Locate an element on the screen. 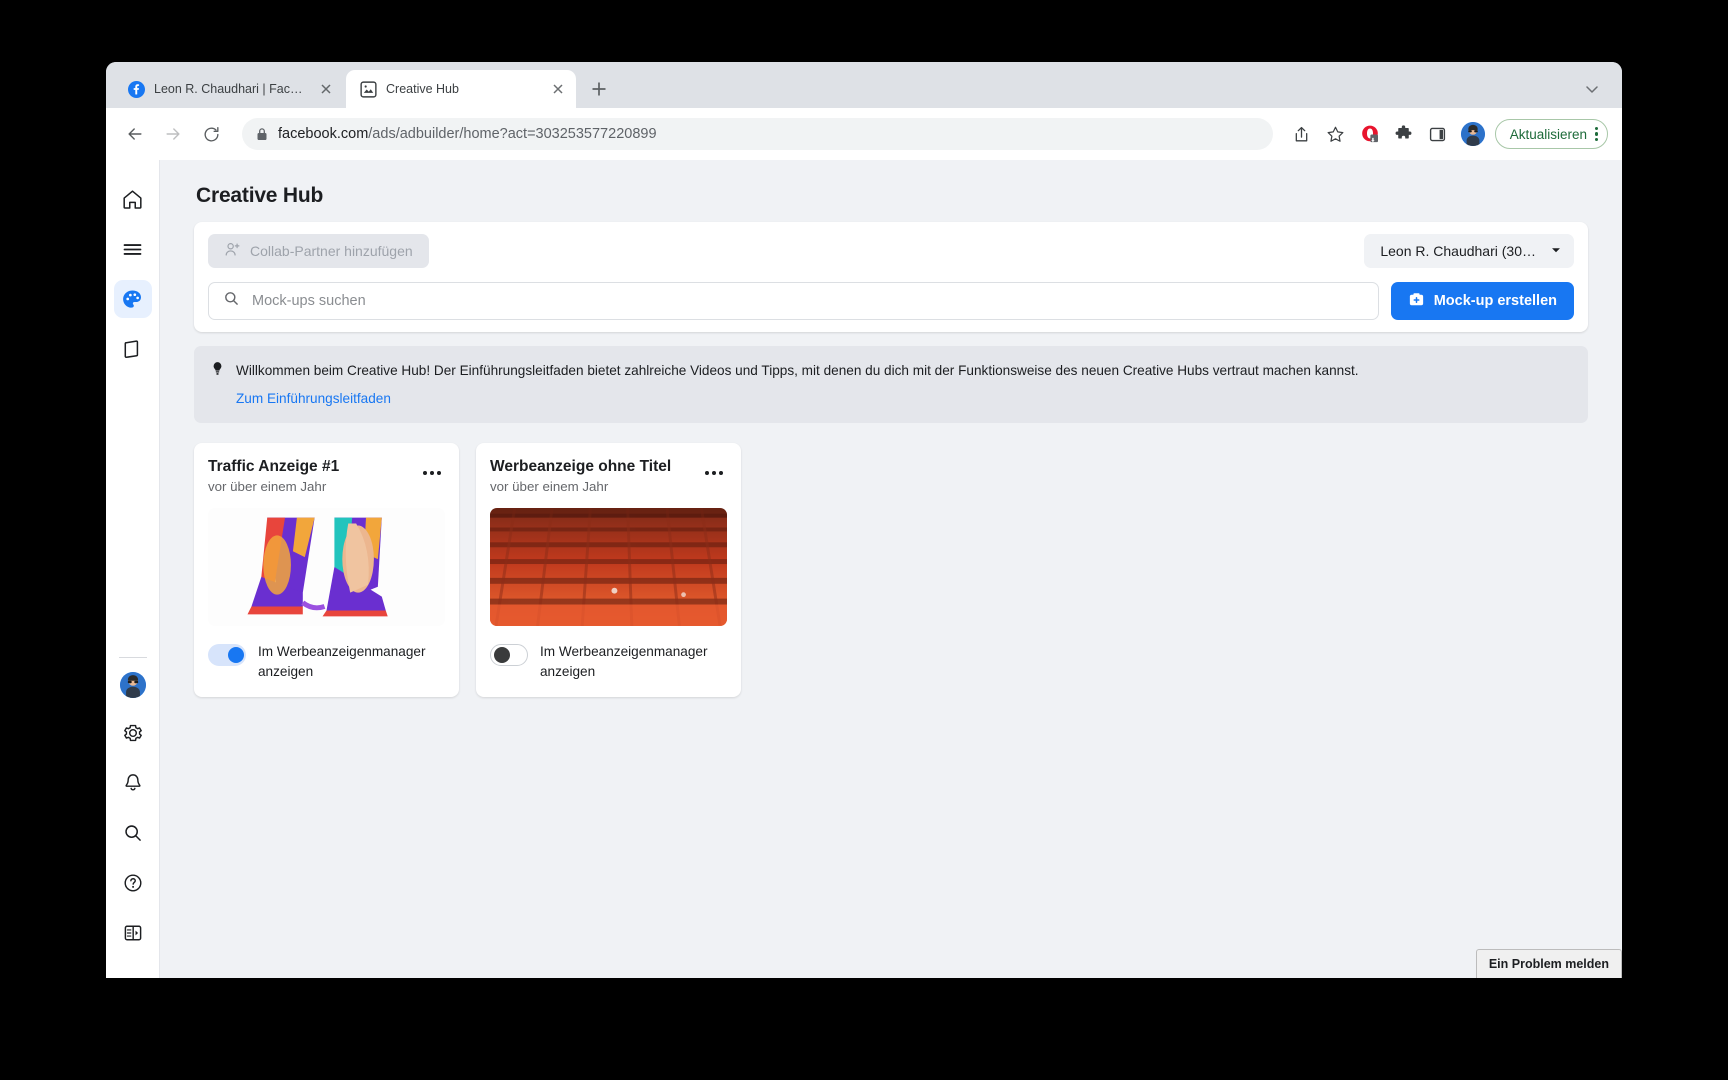  card-header: Traffic Anzeige #1 vor über einem Jahr is located at coordinates (326, 475).